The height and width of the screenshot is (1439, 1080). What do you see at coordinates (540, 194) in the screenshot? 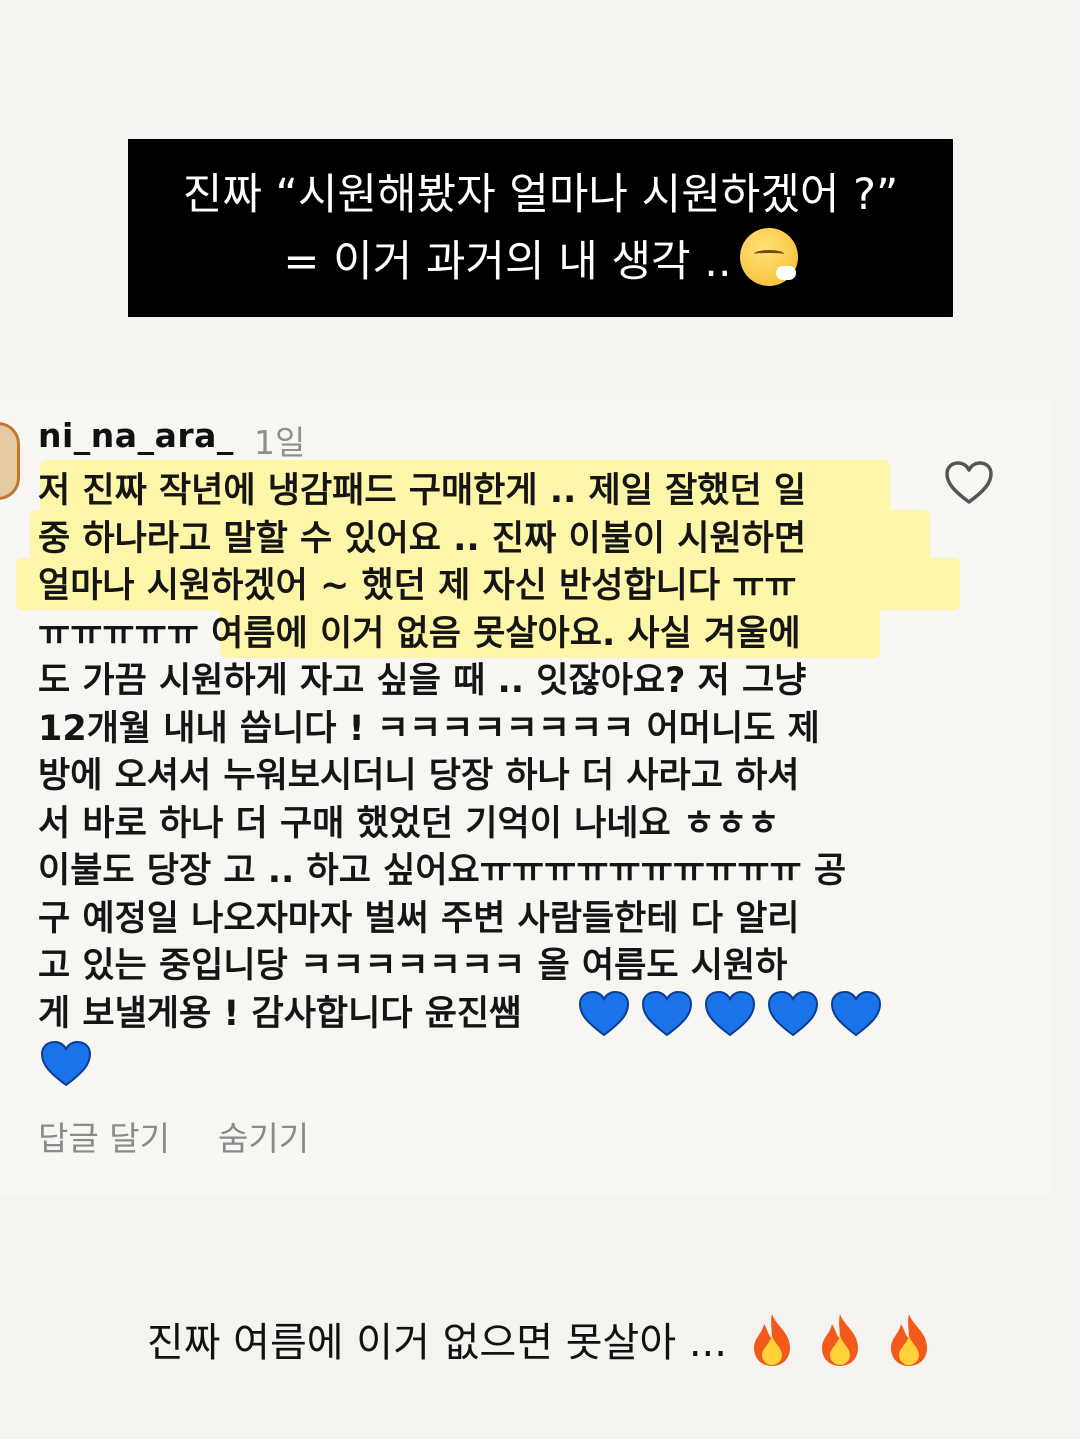
I see `top-caption-line1: 진짜 “시원해봤자 얼마나 시원하겠어 ?”` at bounding box center [540, 194].